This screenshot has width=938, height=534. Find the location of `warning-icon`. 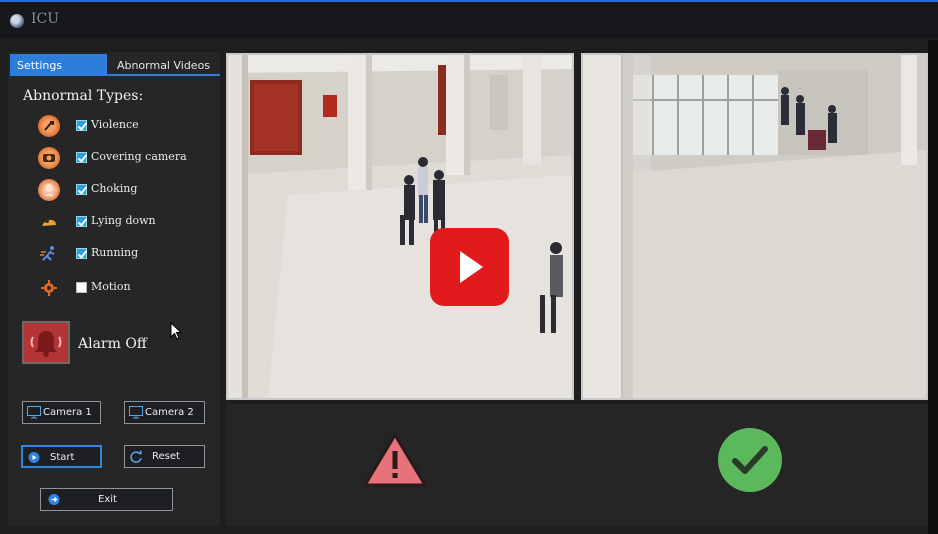

warning-icon is located at coordinates (395, 460).